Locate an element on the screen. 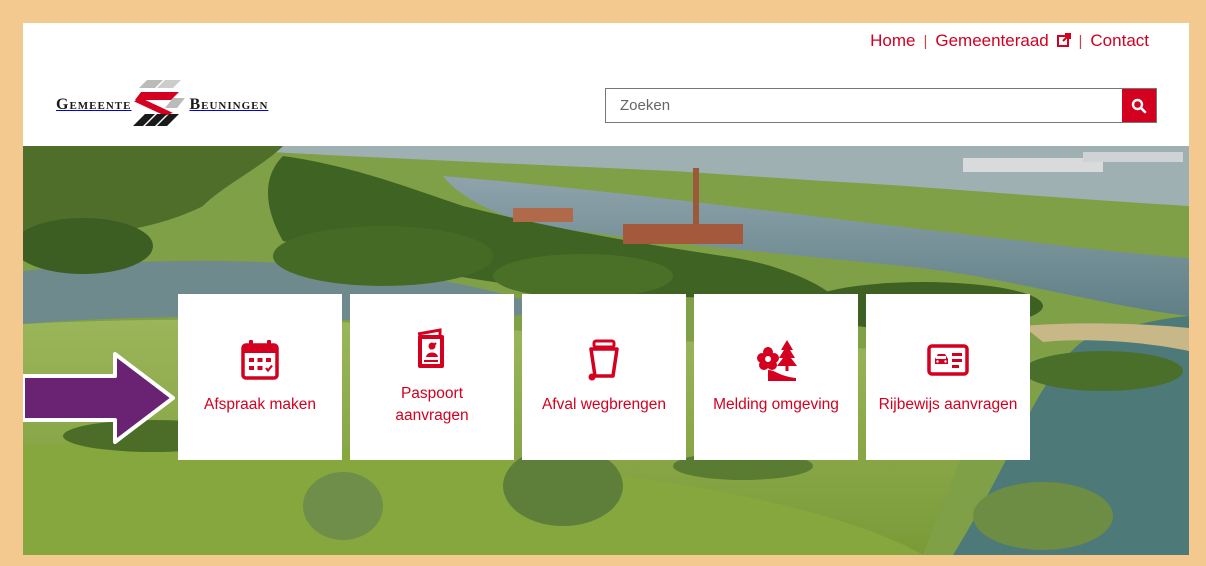 The image size is (1206, 566). tile-melding-omgeving: Melding omgeving is located at coordinates (776, 377).